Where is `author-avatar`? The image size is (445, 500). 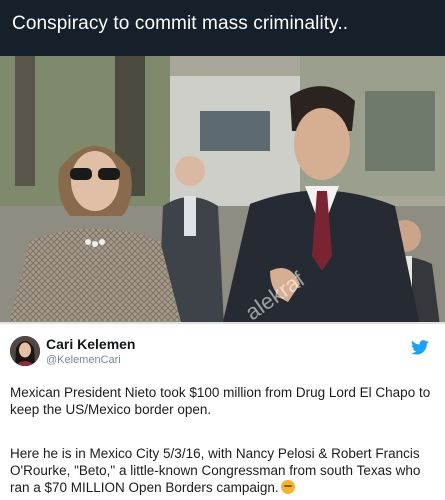
author-avatar is located at coordinates (25, 351).